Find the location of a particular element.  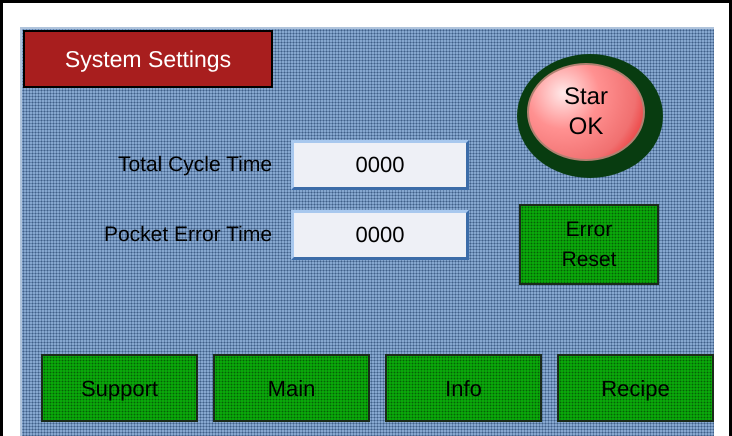

field-label: Total Cycle Time is located at coordinates (194, 165).